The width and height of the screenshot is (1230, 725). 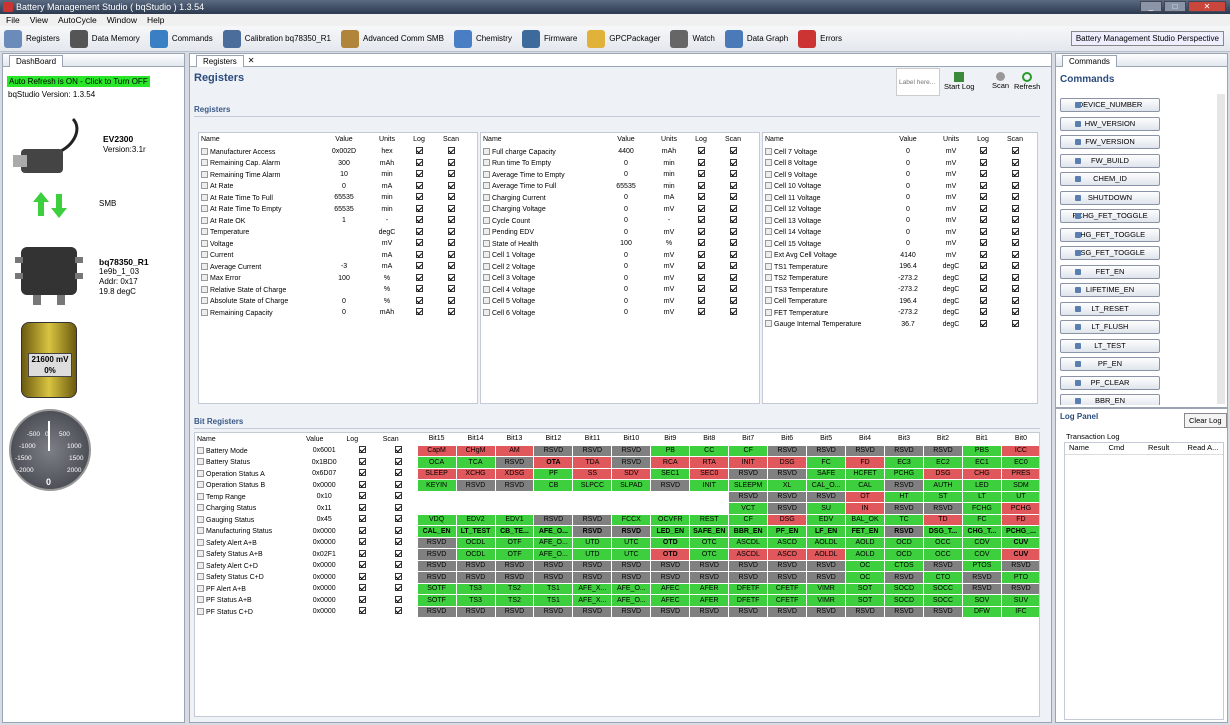 What do you see at coordinates (549, 38) in the screenshot?
I see `toolbar-firmware: Firmware` at bounding box center [549, 38].